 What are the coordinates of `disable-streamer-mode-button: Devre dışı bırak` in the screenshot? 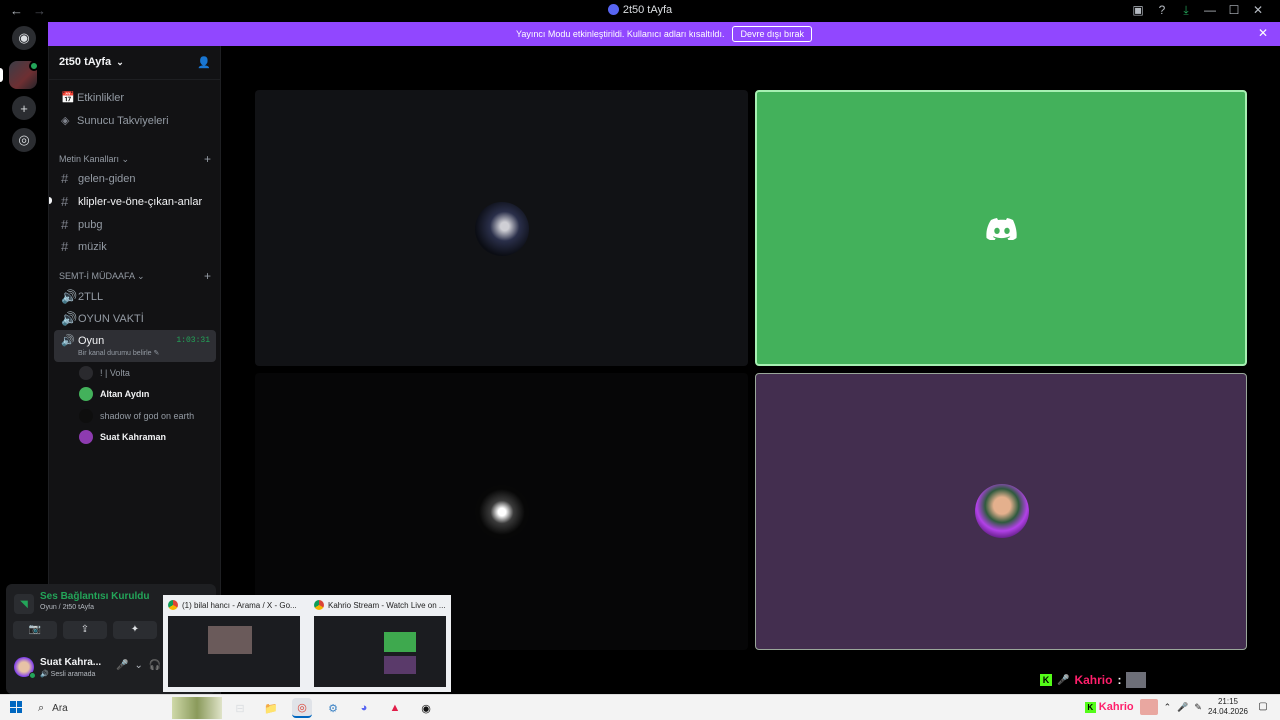 It's located at (772, 34).